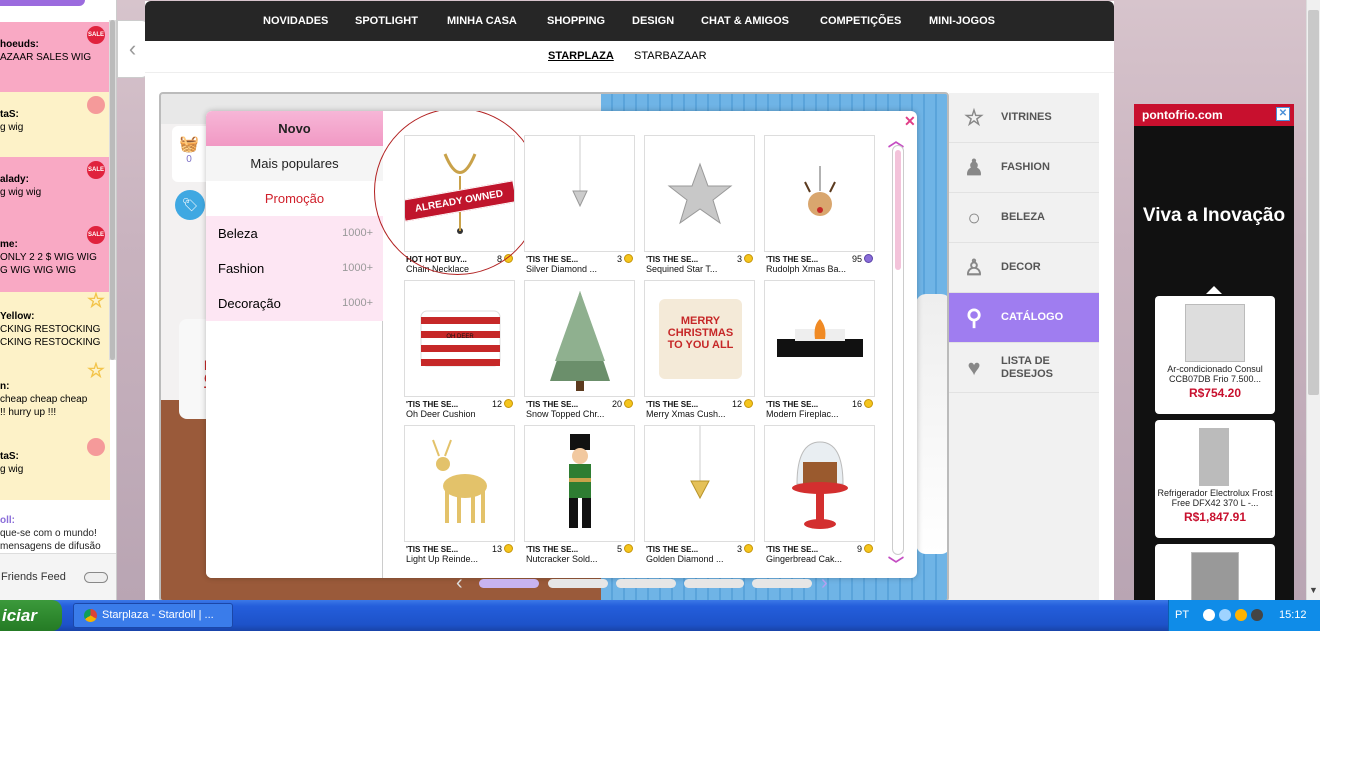 The height and width of the screenshot is (768, 1366). What do you see at coordinates (294, 198) in the screenshot?
I see `tab-promocao: Promoção` at bounding box center [294, 198].